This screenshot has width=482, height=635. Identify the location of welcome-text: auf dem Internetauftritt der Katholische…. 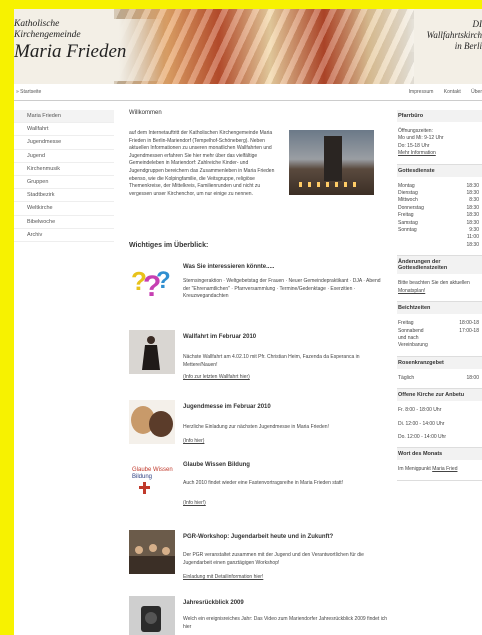
(202, 163).